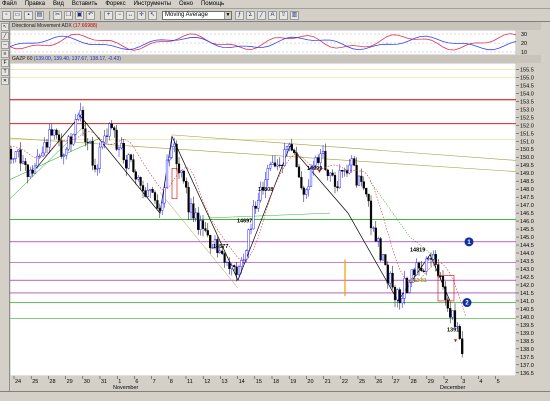  Describe the element at coordinates (527, 326) in the screenshot. I see `price-tick-label: 139.5` at that location.